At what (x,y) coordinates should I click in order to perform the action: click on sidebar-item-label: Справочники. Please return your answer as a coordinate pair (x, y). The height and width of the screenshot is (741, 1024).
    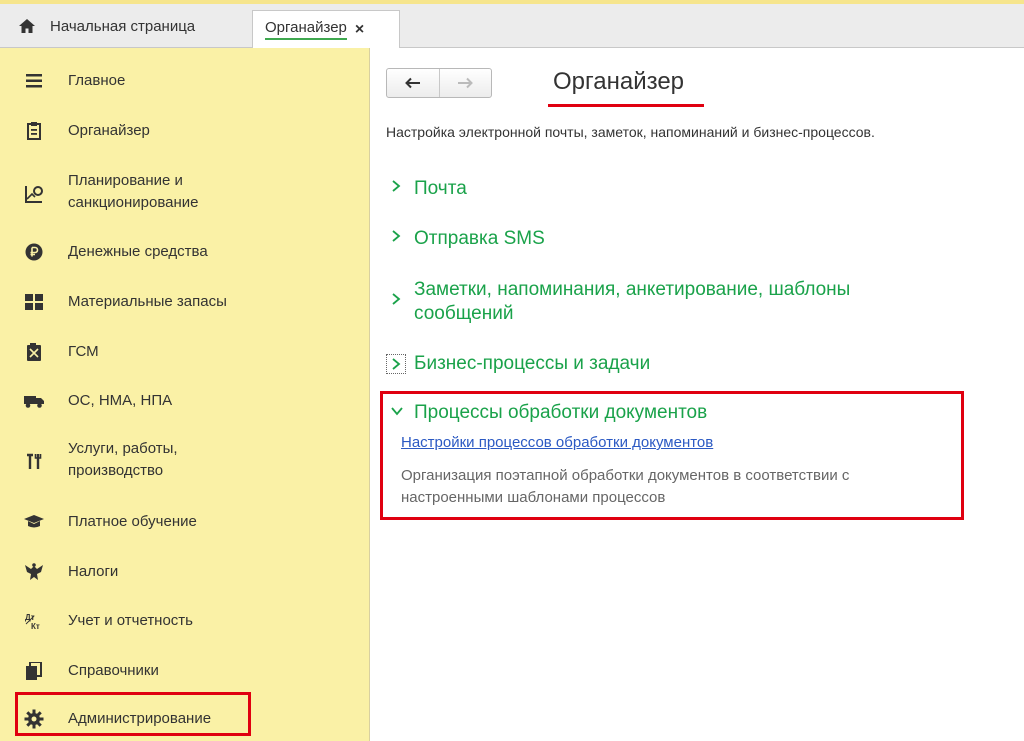
    Looking at the image, I should click on (113, 670).